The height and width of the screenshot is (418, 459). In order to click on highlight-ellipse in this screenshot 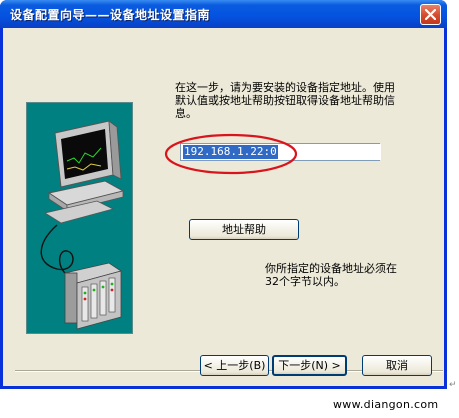, I will do `click(231, 154)`.